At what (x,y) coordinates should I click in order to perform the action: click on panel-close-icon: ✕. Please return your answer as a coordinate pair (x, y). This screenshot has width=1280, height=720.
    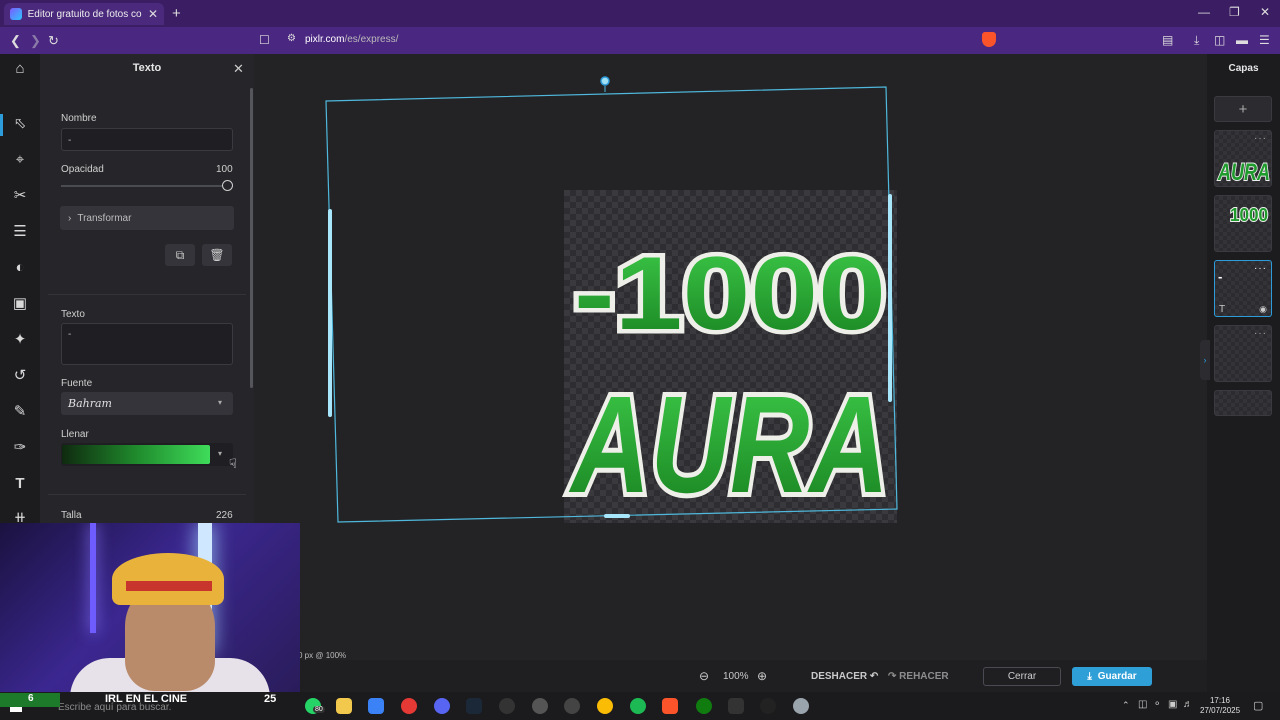
    Looking at the image, I should click on (238, 69).